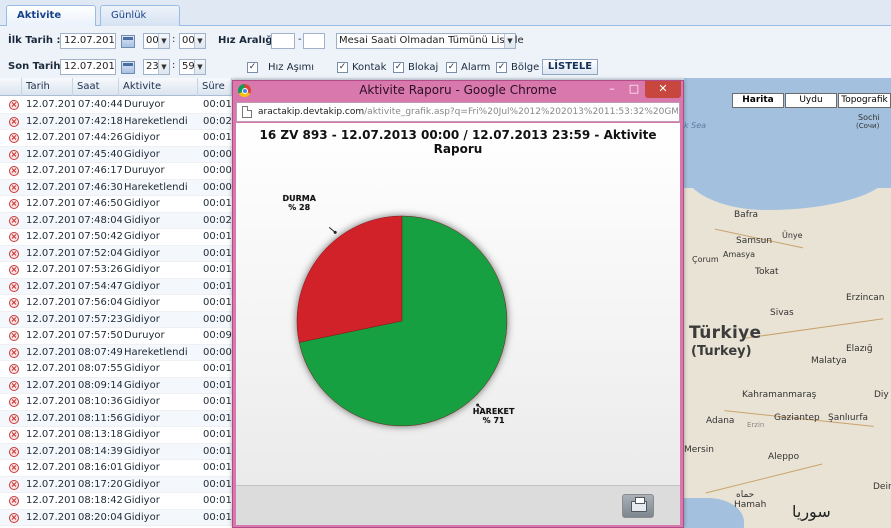 This screenshot has width=891, height=528. I want to click on minimize-button: –, so click(612, 89).